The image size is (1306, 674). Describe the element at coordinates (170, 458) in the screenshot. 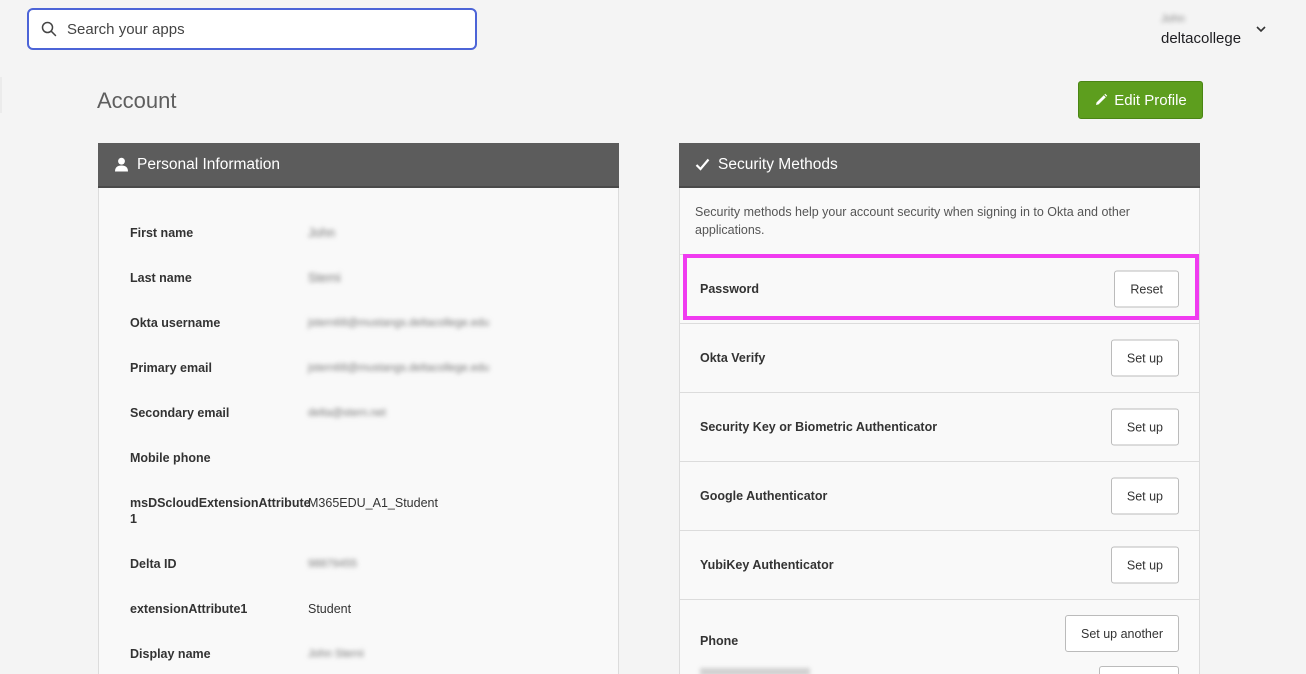

I see `info-label: Mobile phone` at that location.